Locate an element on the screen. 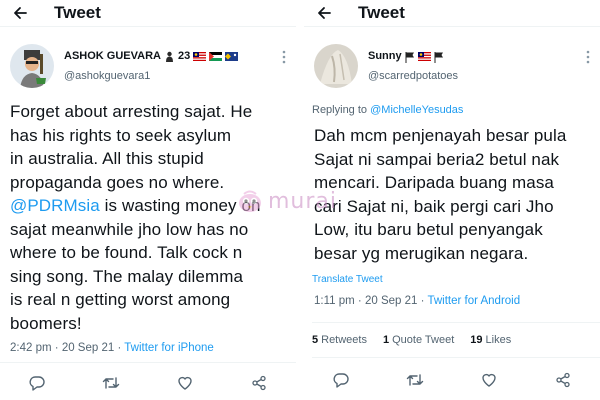 Image resolution: width=600 pixels, height=400 pixels. mention-link: @MichelleYesudas is located at coordinates (416, 110).